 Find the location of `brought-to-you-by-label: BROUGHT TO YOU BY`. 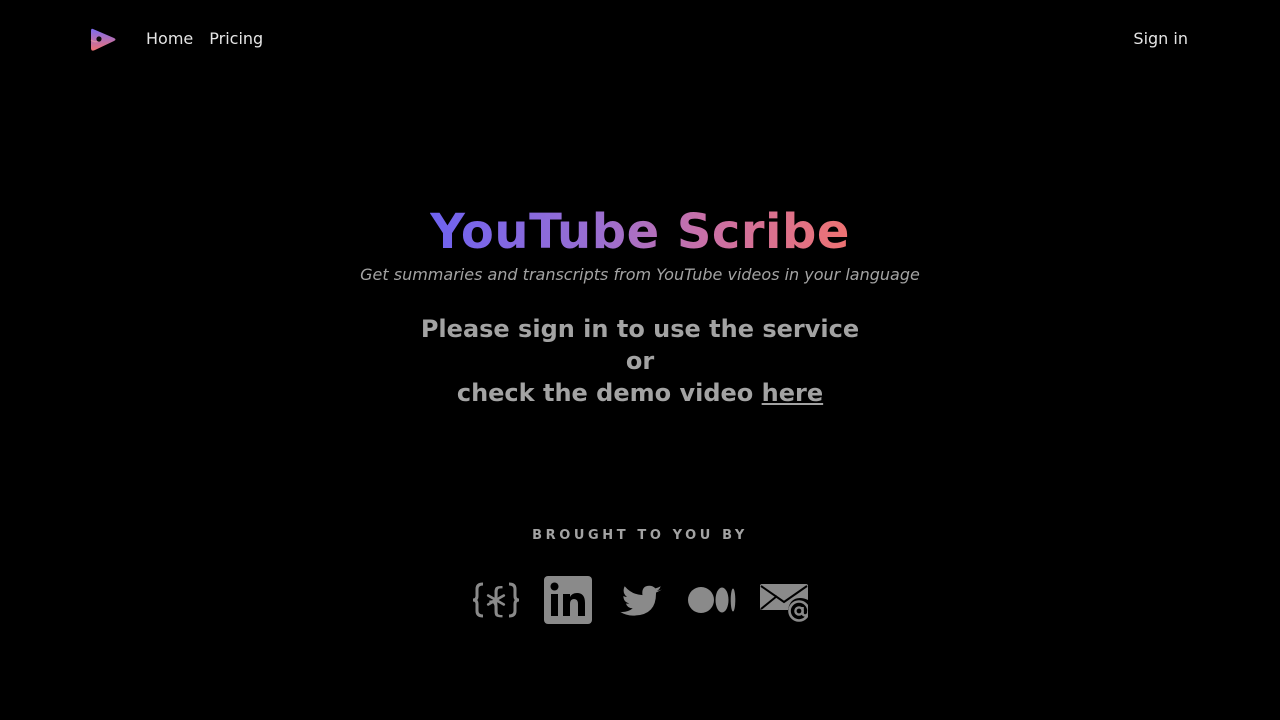

brought-to-you-by-label: BROUGHT TO YOU BY is located at coordinates (640, 535).